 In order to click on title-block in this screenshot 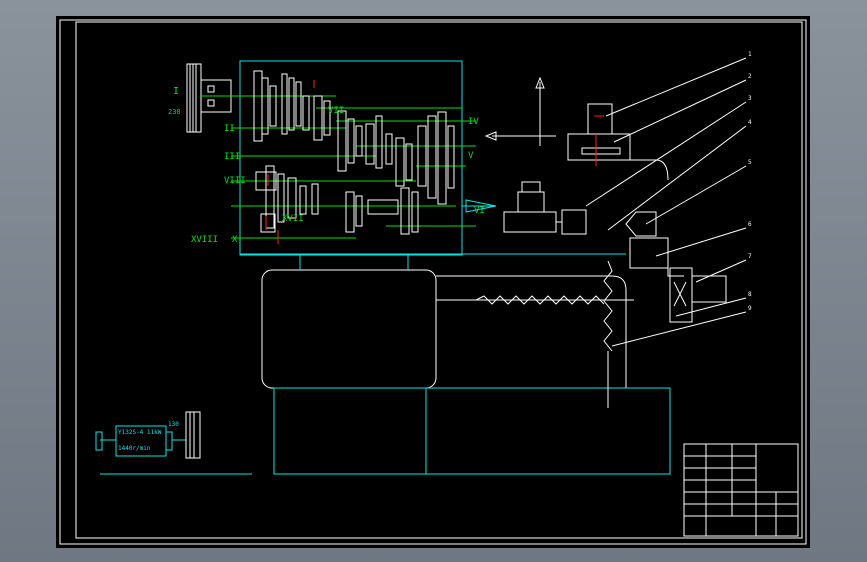, I will do `click(741, 490)`.